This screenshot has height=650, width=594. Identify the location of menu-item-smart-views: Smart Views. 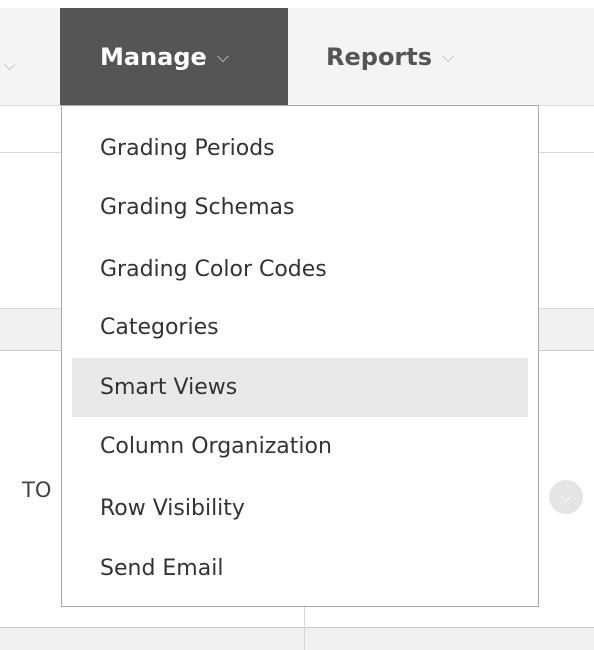
(300, 387).